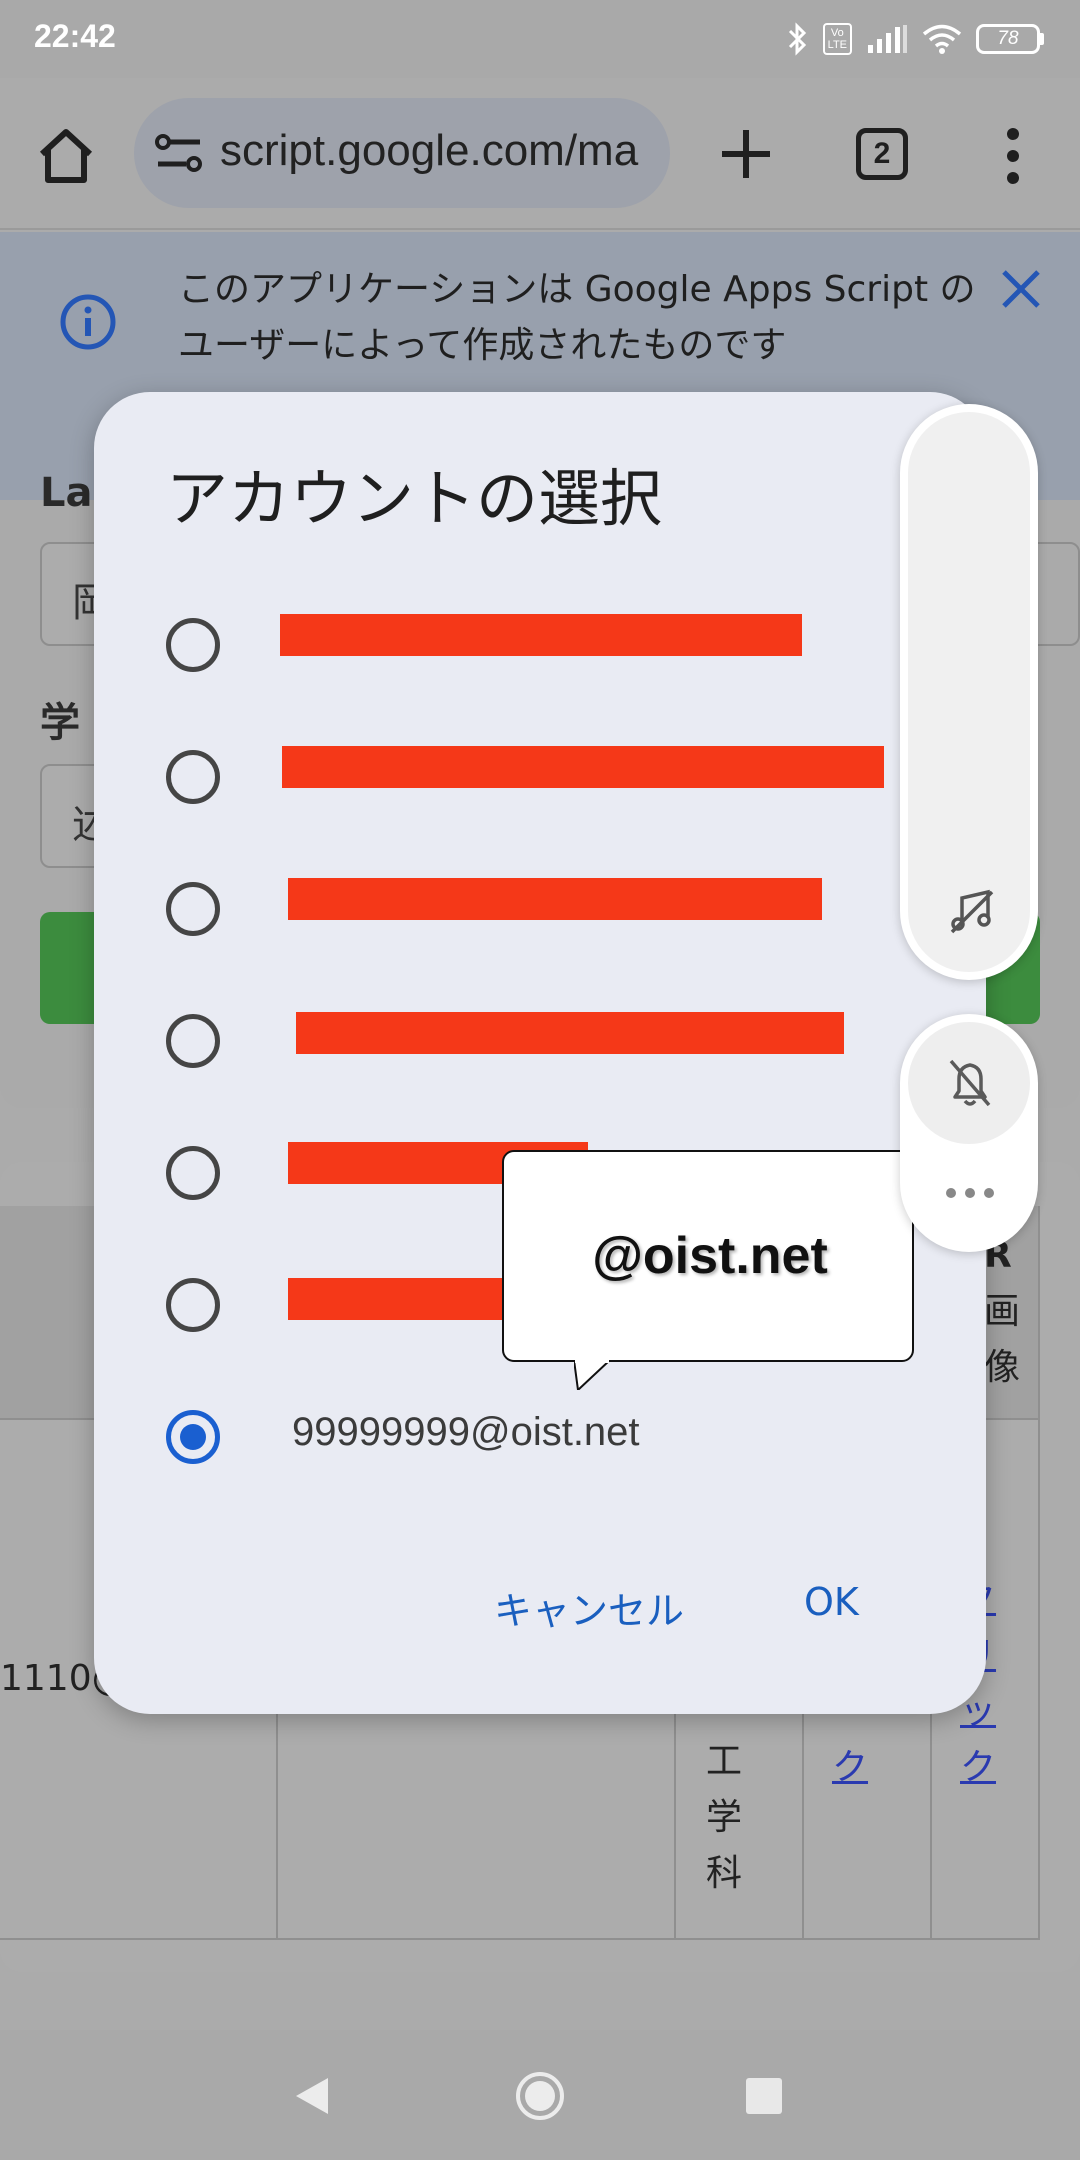  What do you see at coordinates (414, 498) in the screenshot?
I see `dialog-title: アカウントの選択` at bounding box center [414, 498].